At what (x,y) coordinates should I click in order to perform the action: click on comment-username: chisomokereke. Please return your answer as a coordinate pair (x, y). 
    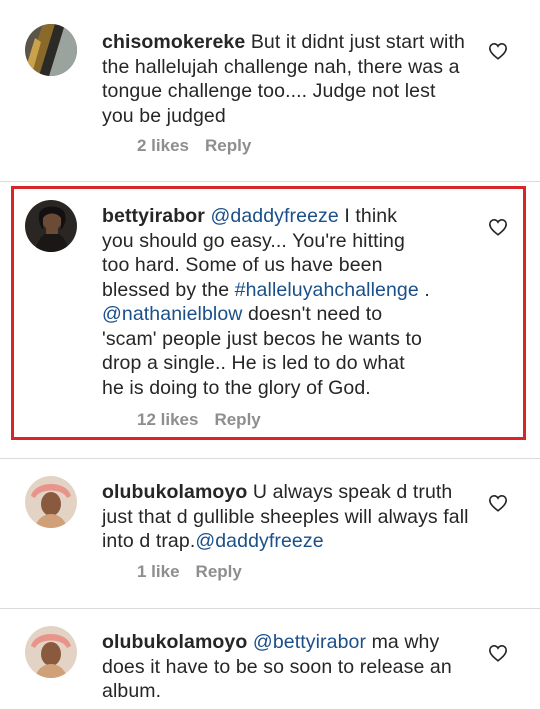
    Looking at the image, I should click on (173, 42).